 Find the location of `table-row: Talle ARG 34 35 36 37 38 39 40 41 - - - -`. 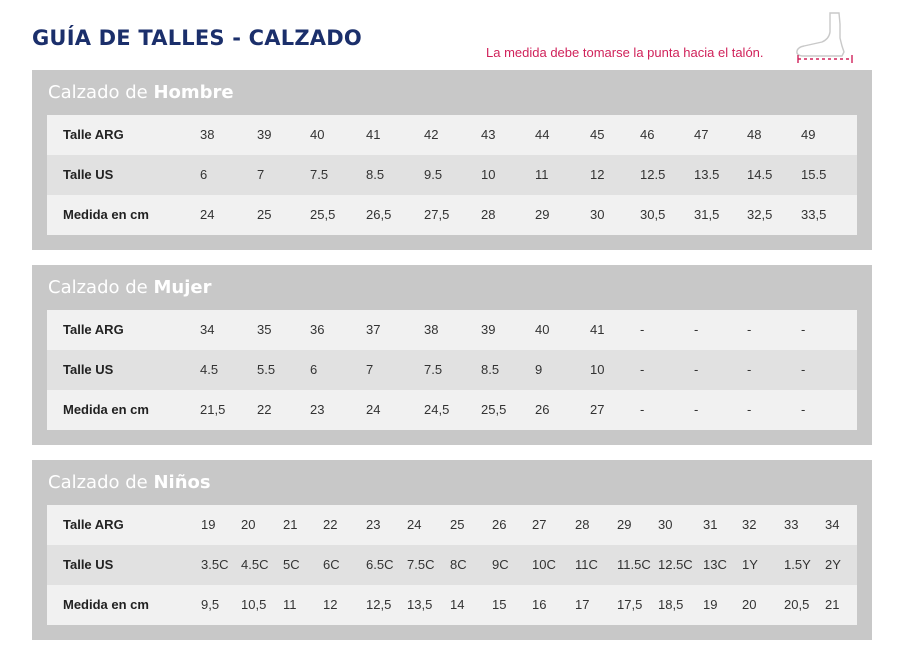

table-row: Talle ARG 34 35 36 37 38 39 40 41 - - - - is located at coordinates (452, 330).